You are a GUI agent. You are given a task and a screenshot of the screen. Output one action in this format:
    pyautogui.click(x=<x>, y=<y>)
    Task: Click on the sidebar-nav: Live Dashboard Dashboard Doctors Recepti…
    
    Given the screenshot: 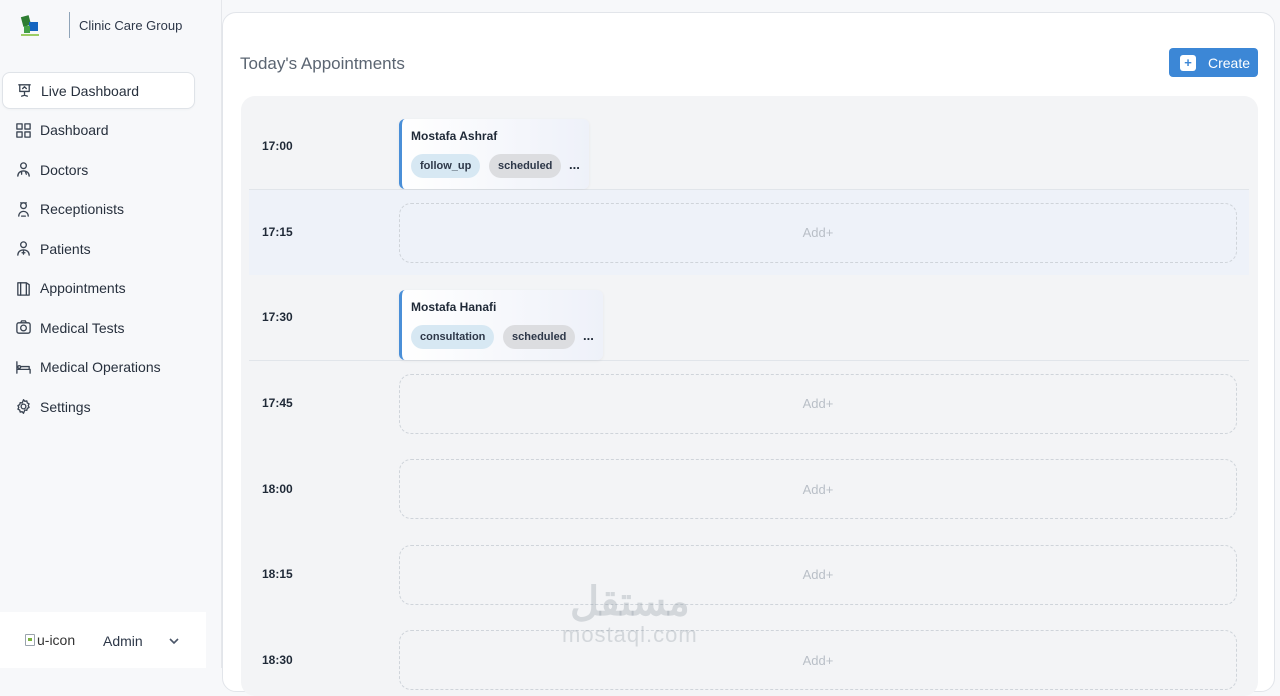 What is the action you would take?
    pyautogui.click(x=111, y=250)
    